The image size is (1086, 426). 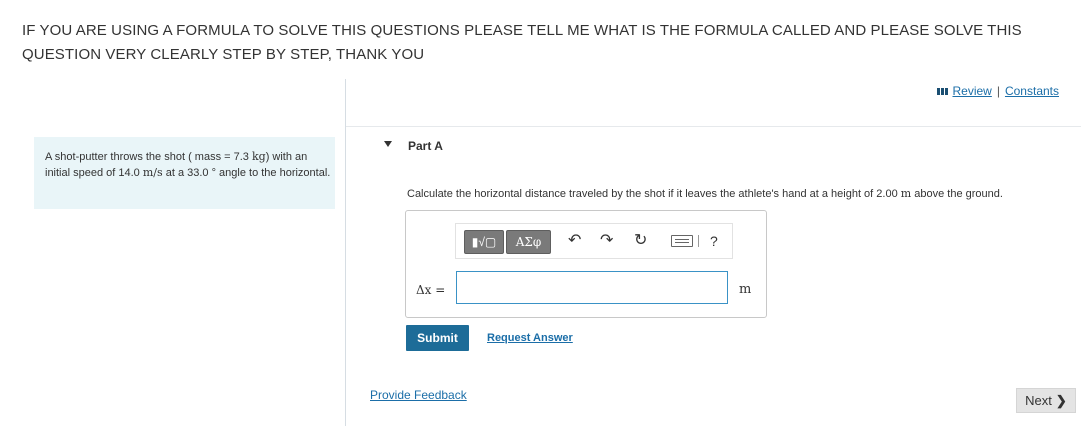 What do you see at coordinates (713, 126) in the screenshot?
I see `header-divider` at bounding box center [713, 126].